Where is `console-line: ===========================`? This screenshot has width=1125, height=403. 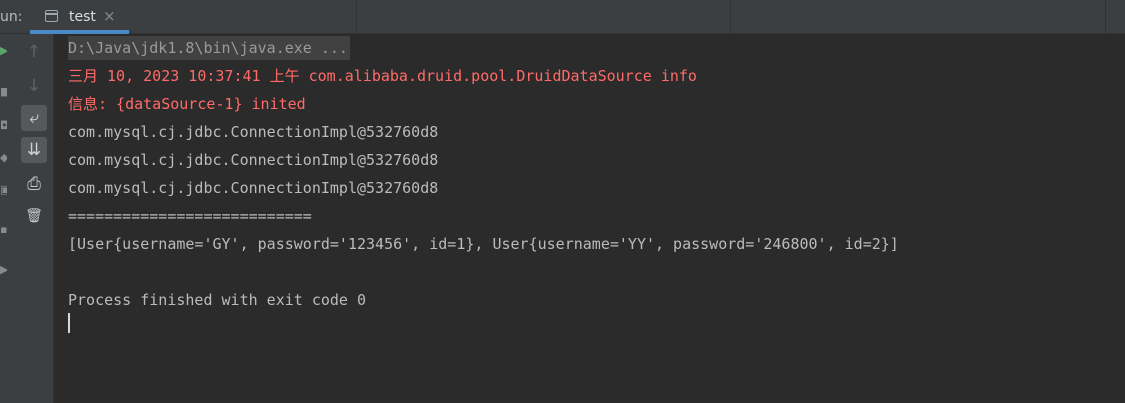 console-line: =========================== is located at coordinates (190, 216).